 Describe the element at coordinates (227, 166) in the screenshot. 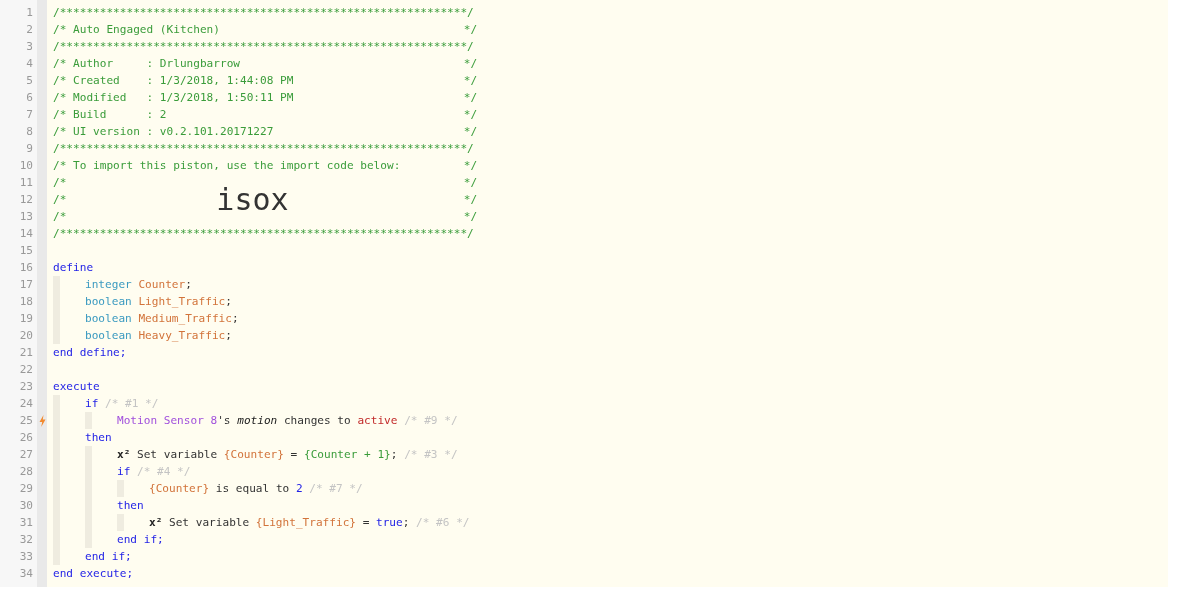

I see `comment-text: /* To import this piston, use the import code below:` at that location.